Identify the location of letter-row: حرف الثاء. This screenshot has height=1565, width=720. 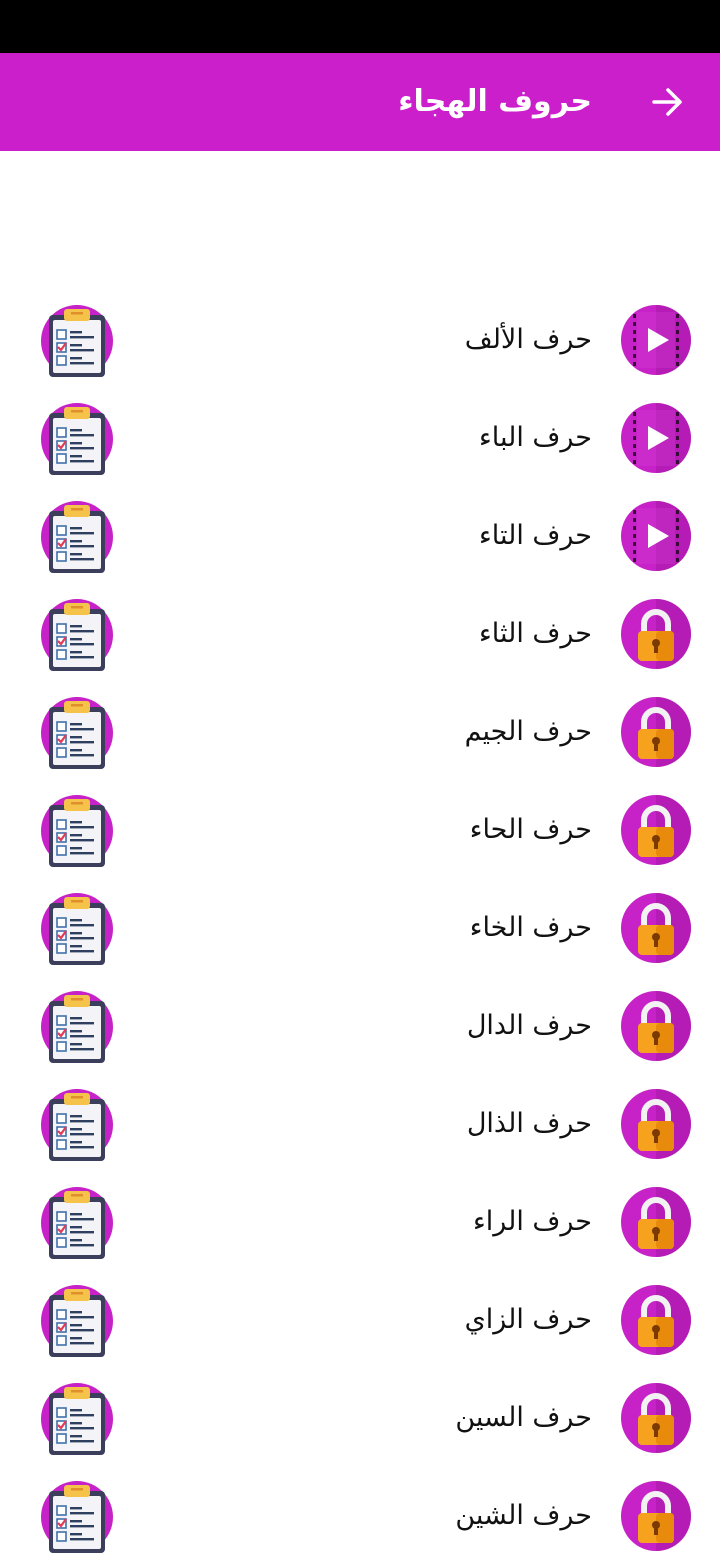
(360, 634).